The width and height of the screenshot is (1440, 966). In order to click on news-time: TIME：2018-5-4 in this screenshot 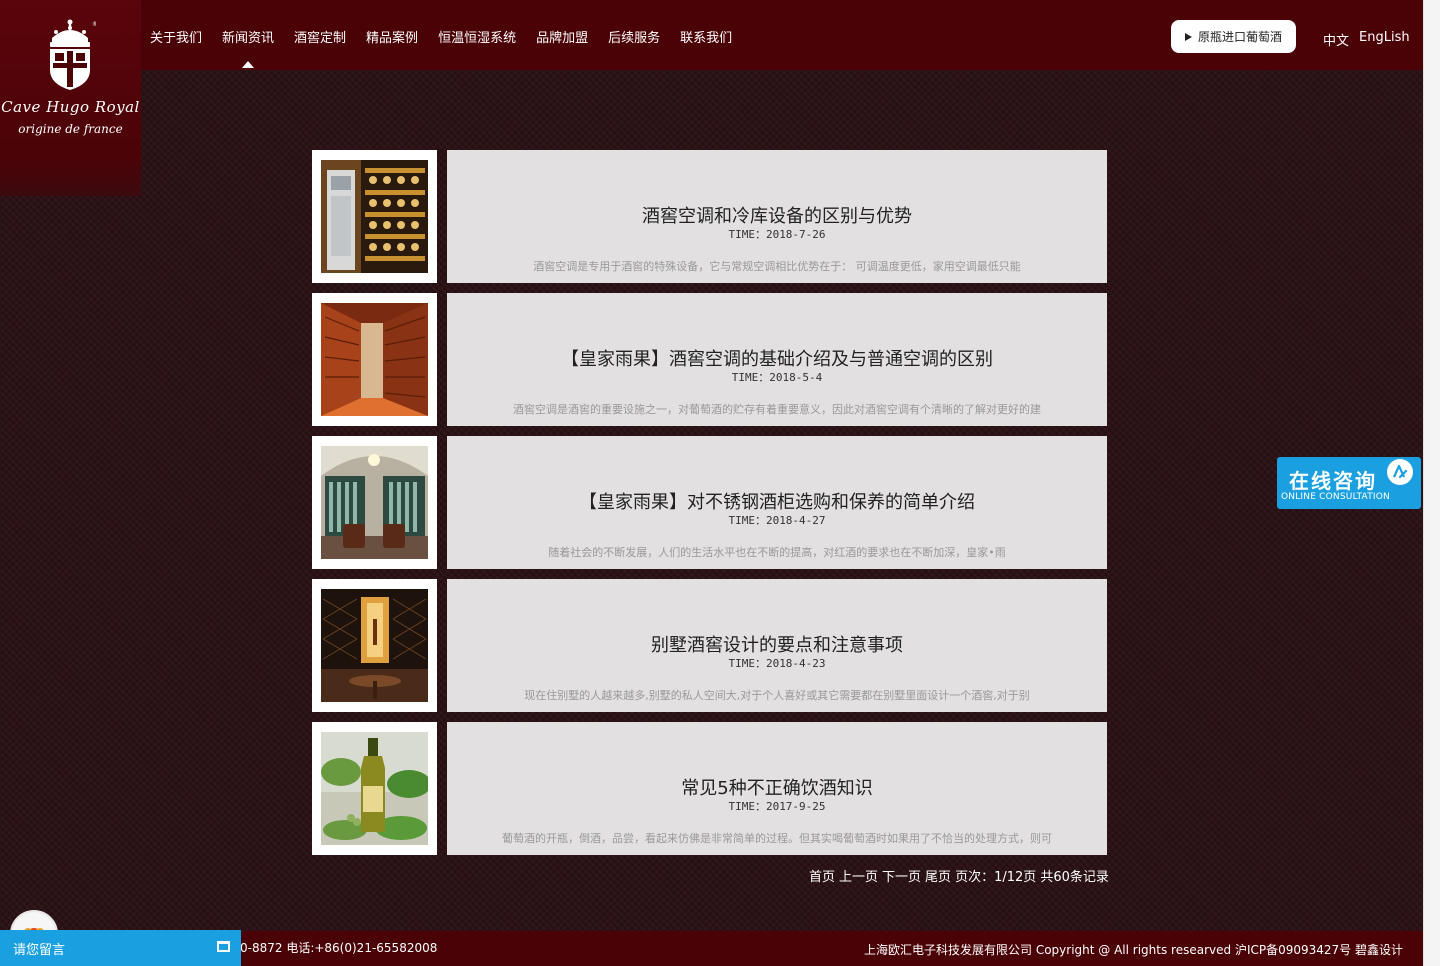, I will do `click(777, 377)`.